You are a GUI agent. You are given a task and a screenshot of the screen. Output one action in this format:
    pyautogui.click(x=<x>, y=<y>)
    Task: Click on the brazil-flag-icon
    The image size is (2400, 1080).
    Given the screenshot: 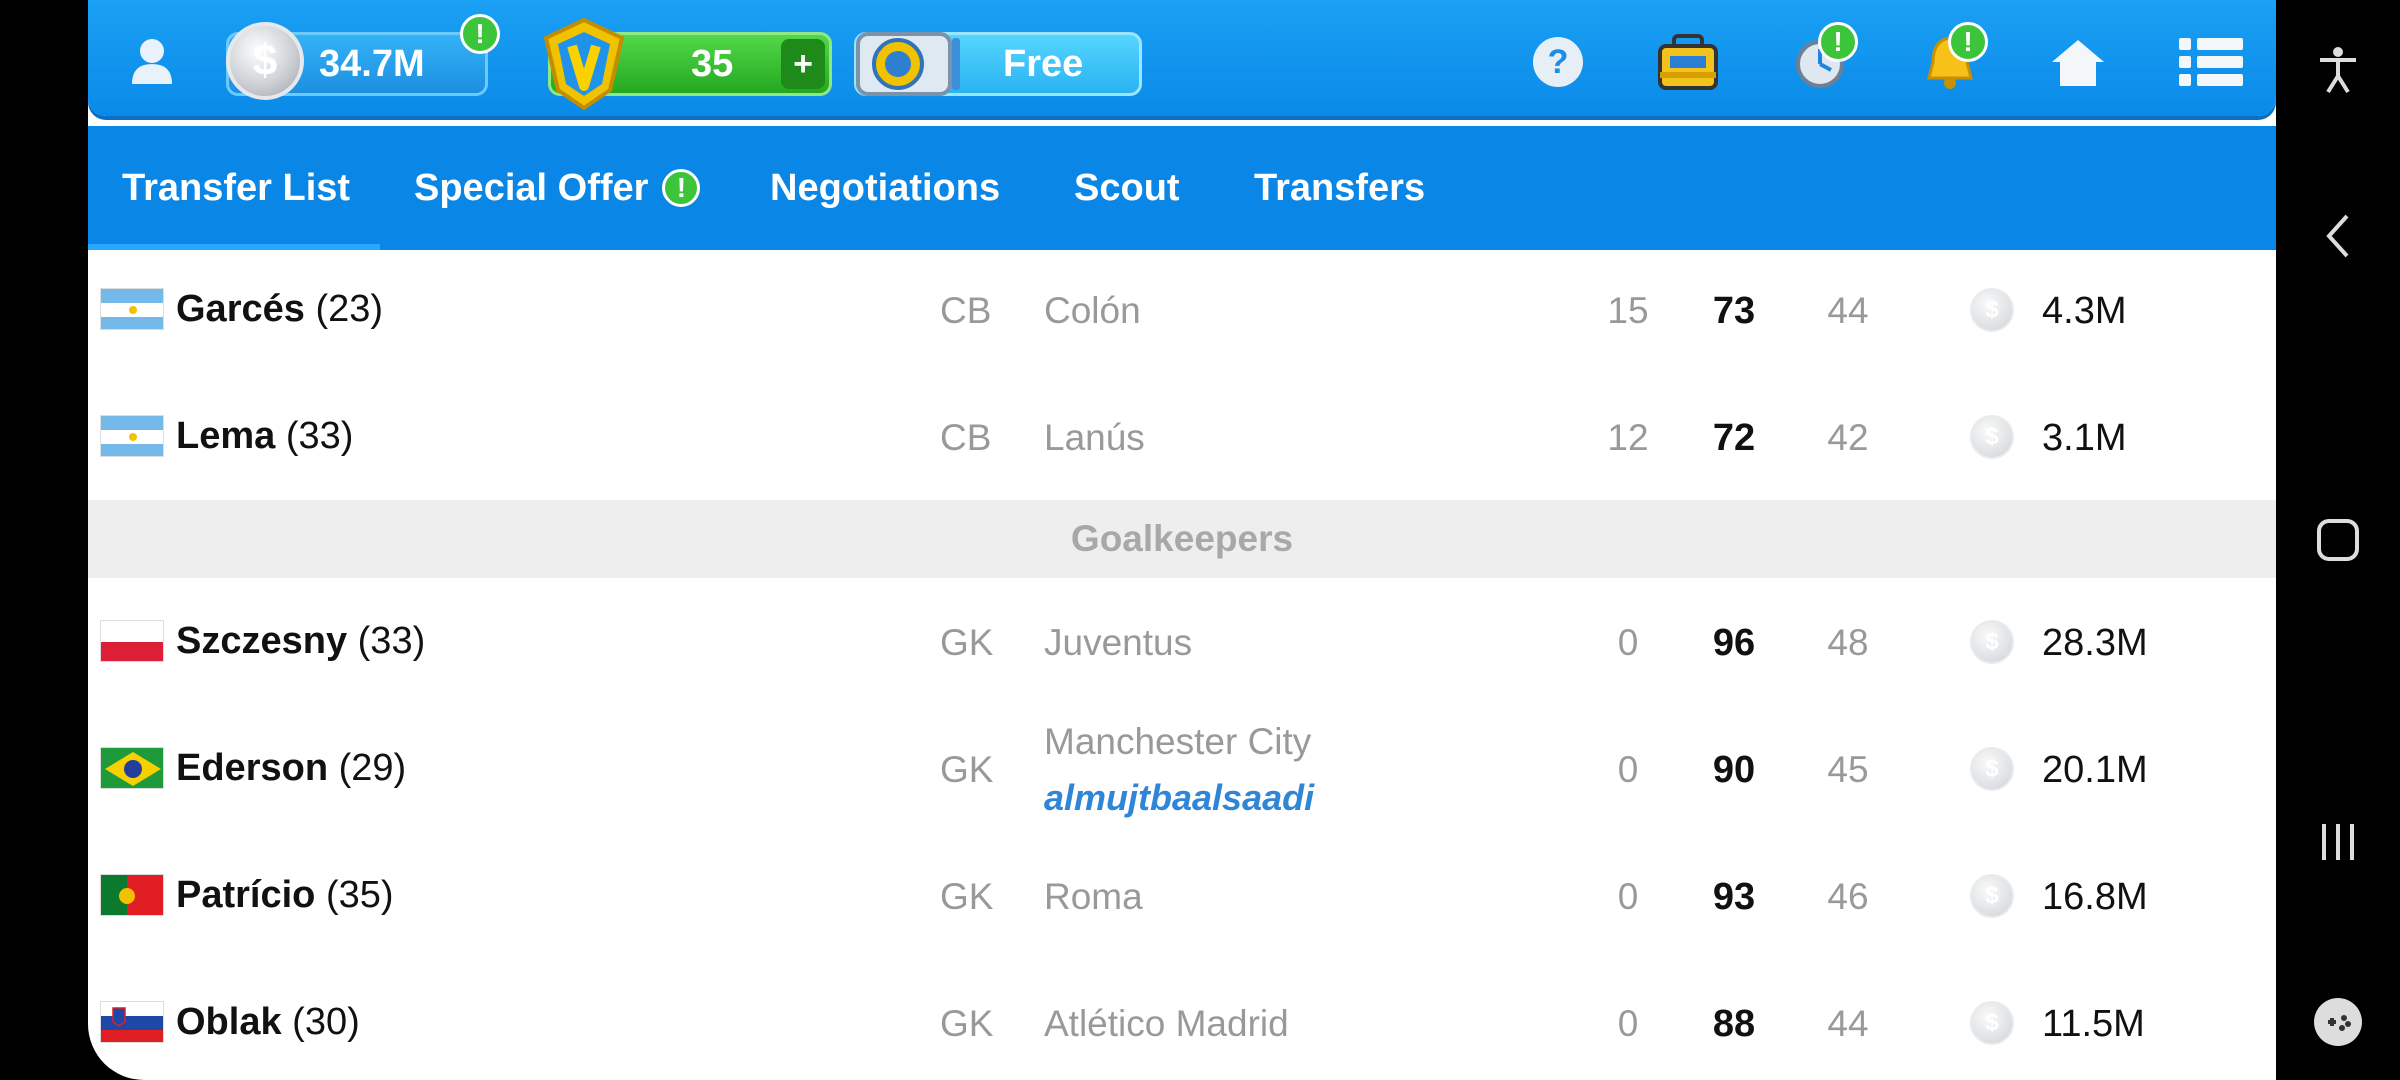 What is the action you would take?
    pyautogui.click(x=132, y=768)
    